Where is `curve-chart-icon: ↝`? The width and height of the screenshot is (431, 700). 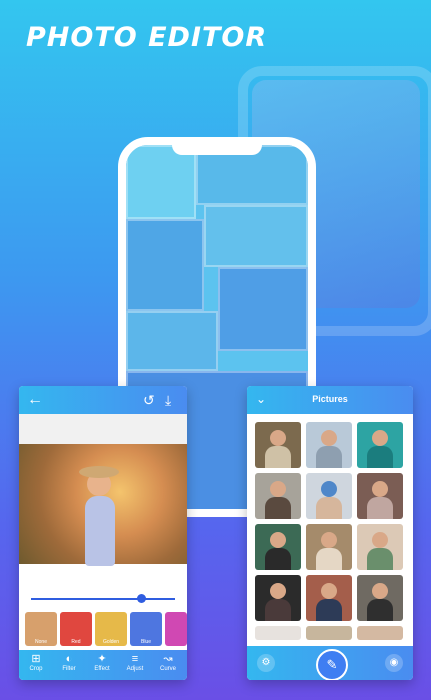 curve-chart-icon: ↝ is located at coordinates (168, 659).